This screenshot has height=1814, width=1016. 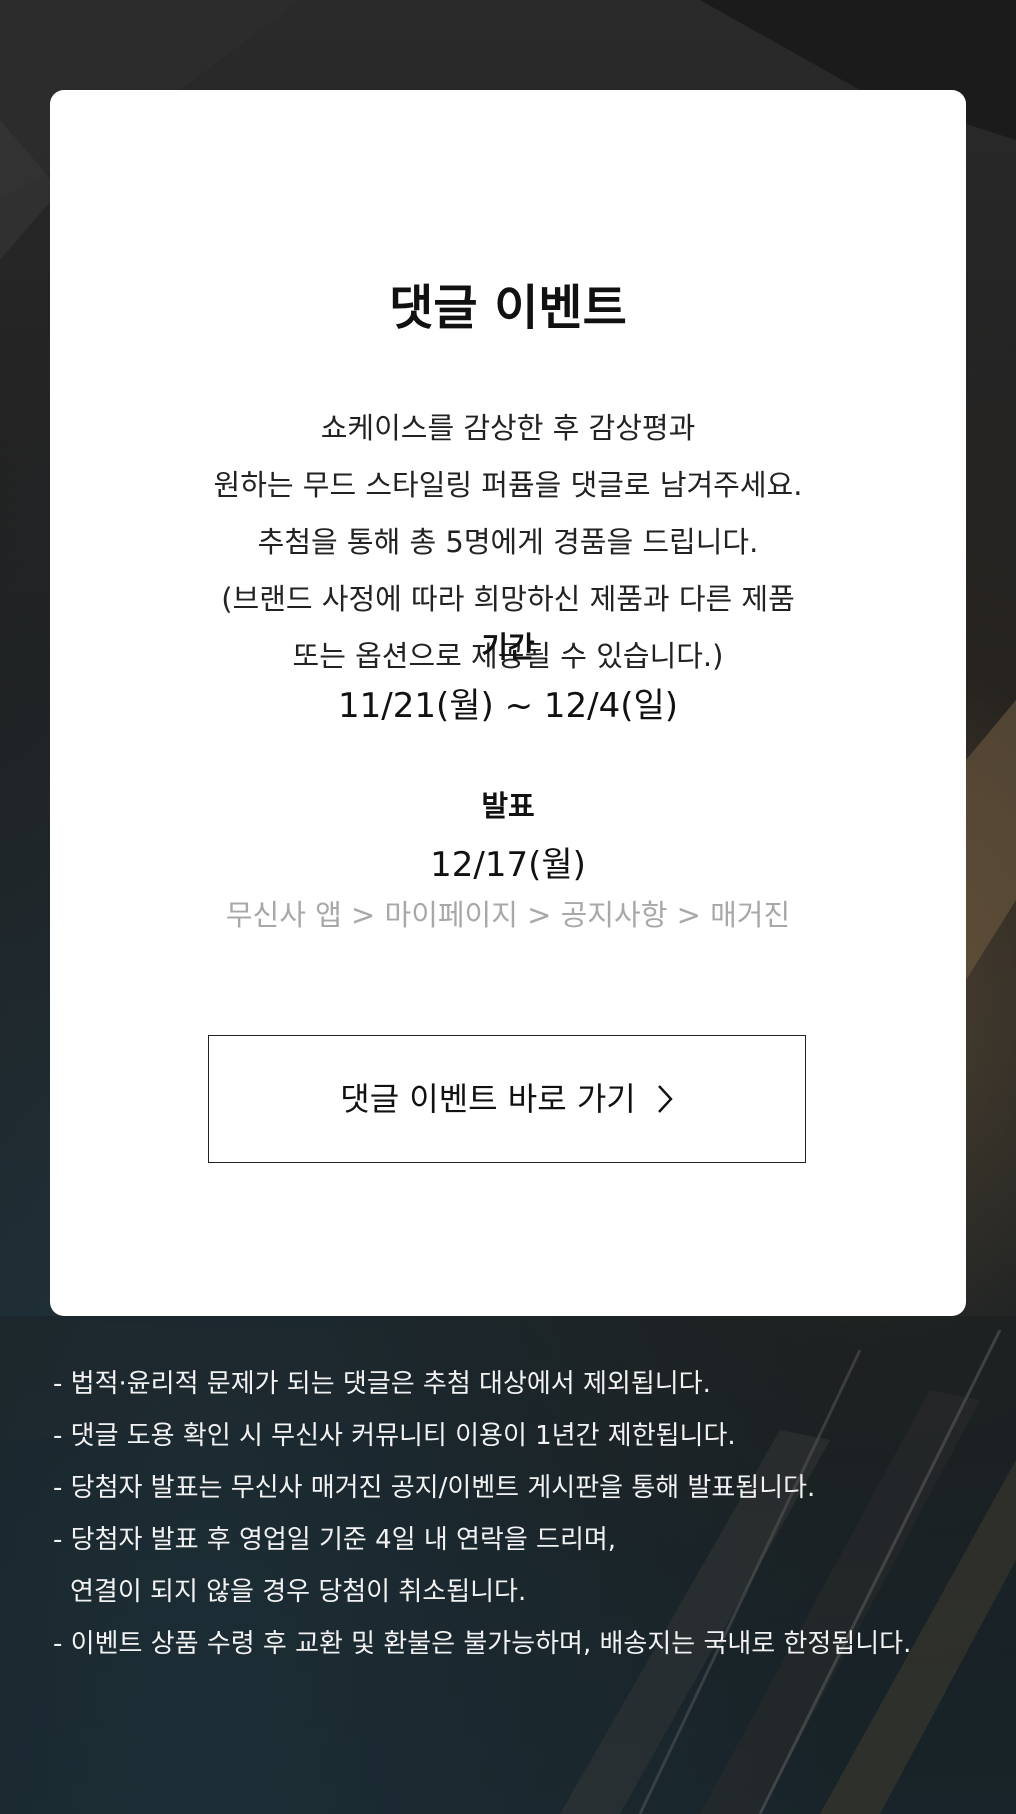 What do you see at coordinates (508, 706) in the screenshot?
I see `period-value: 11/21(월) ~ 12/4(일)` at bounding box center [508, 706].